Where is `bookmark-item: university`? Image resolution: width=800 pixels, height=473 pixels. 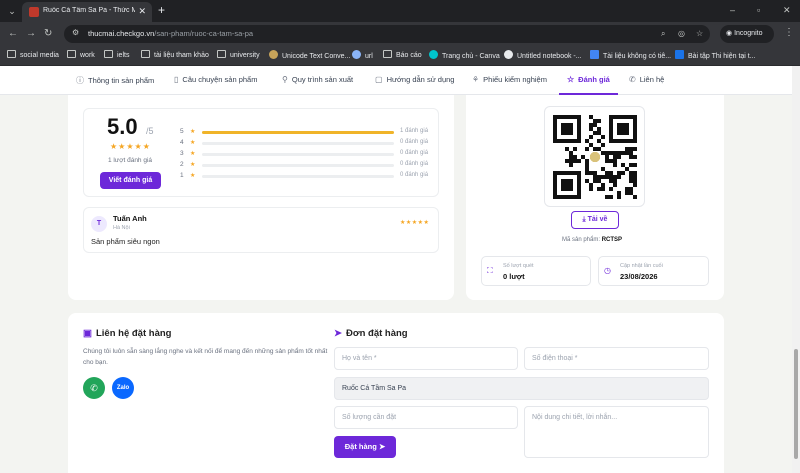 bookmark-item: university is located at coordinates (238, 55).